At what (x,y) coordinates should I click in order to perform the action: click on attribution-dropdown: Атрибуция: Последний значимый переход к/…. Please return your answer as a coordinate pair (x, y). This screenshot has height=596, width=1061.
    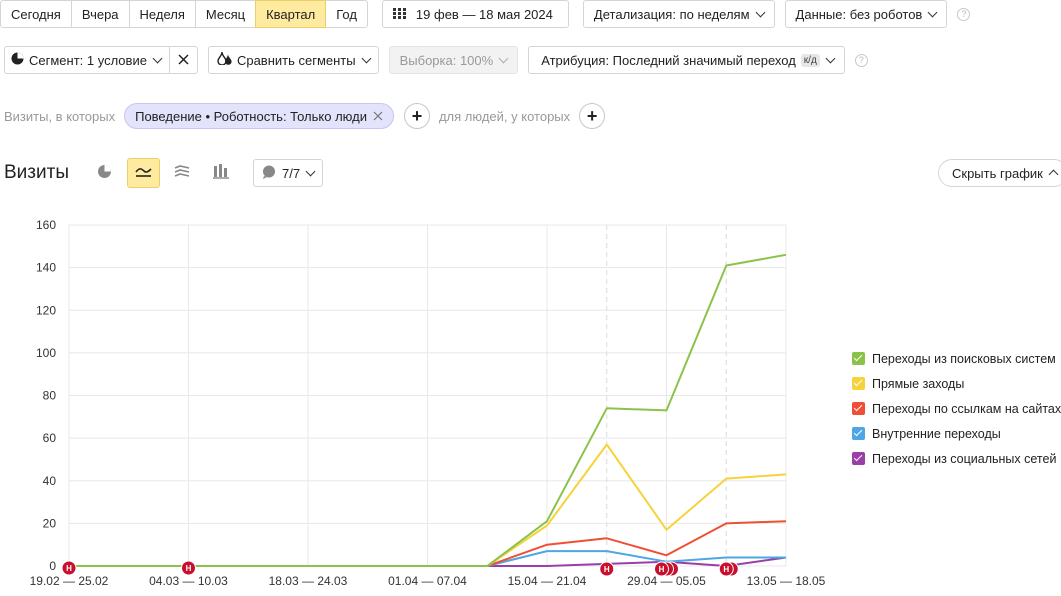
    Looking at the image, I should click on (686, 60).